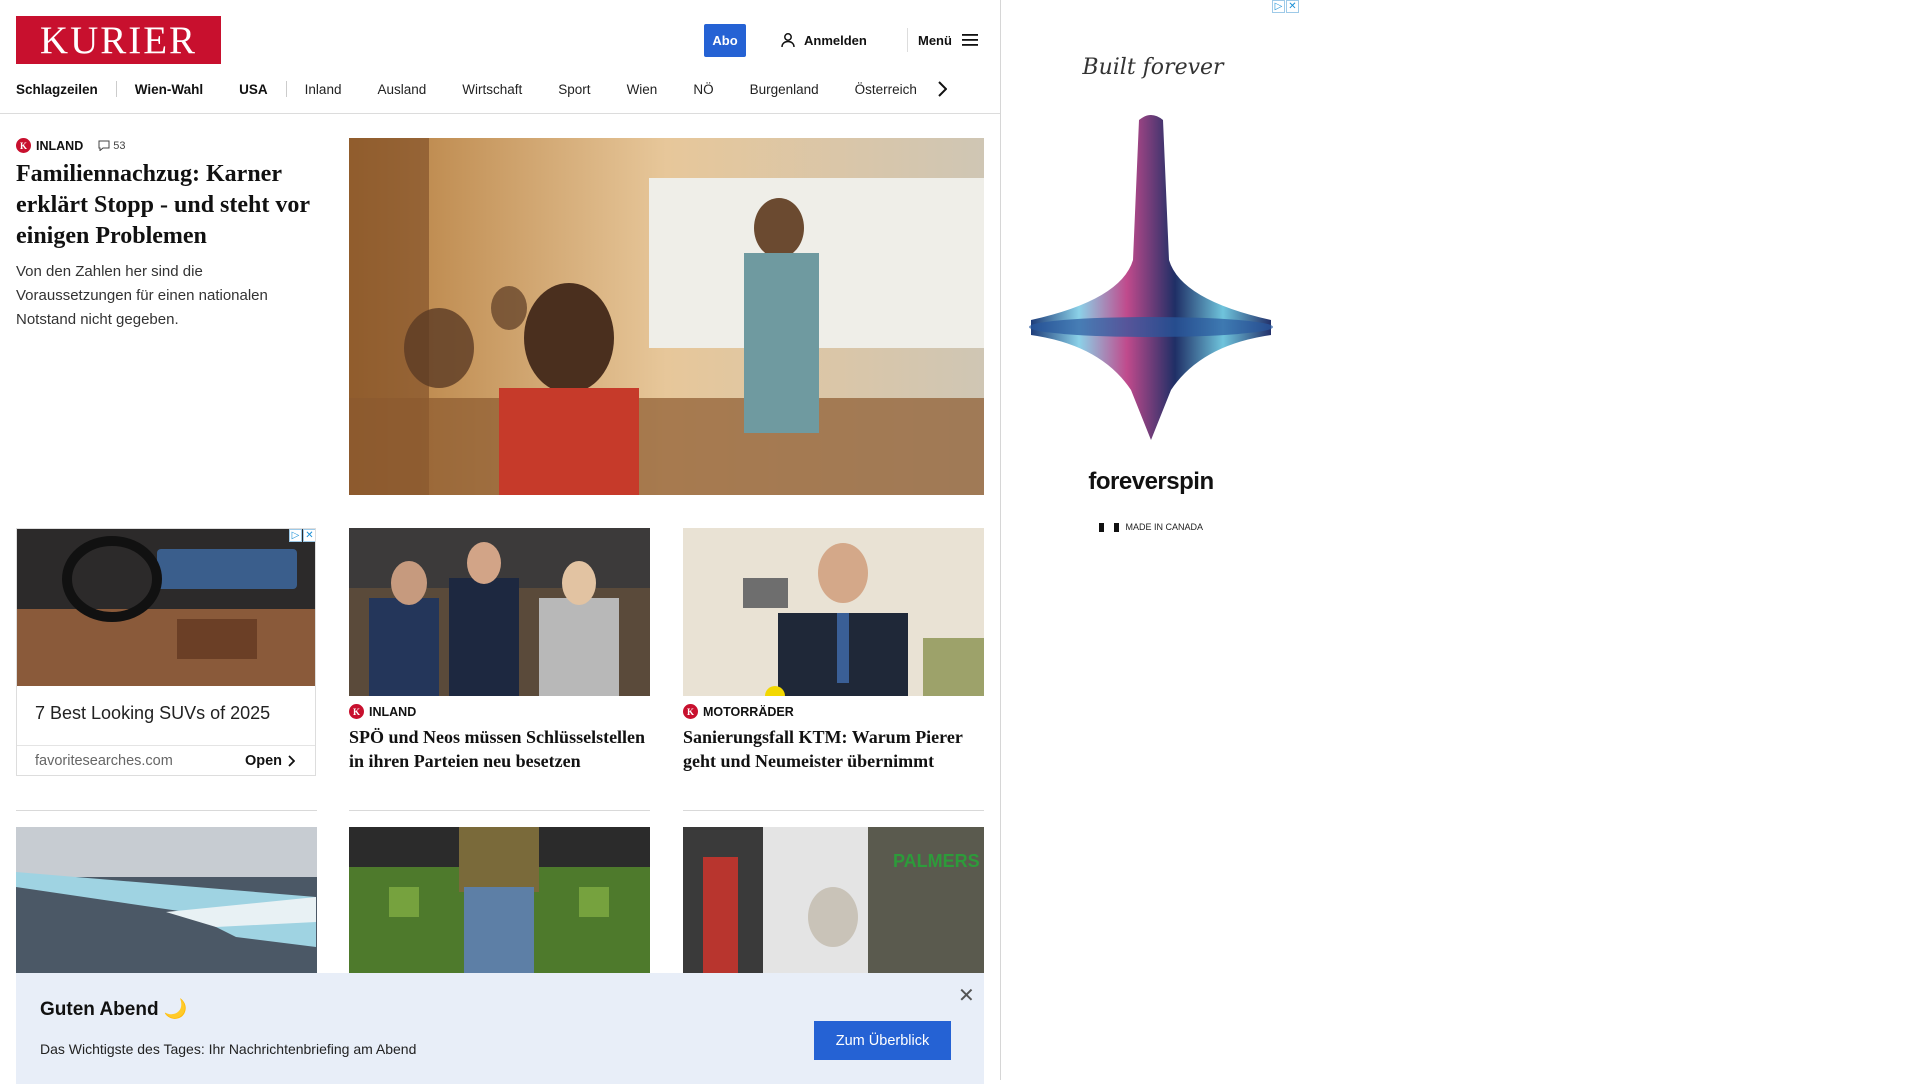 The height and width of the screenshot is (1084, 1920). I want to click on nav-item-sport: Sport, so click(574, 89).